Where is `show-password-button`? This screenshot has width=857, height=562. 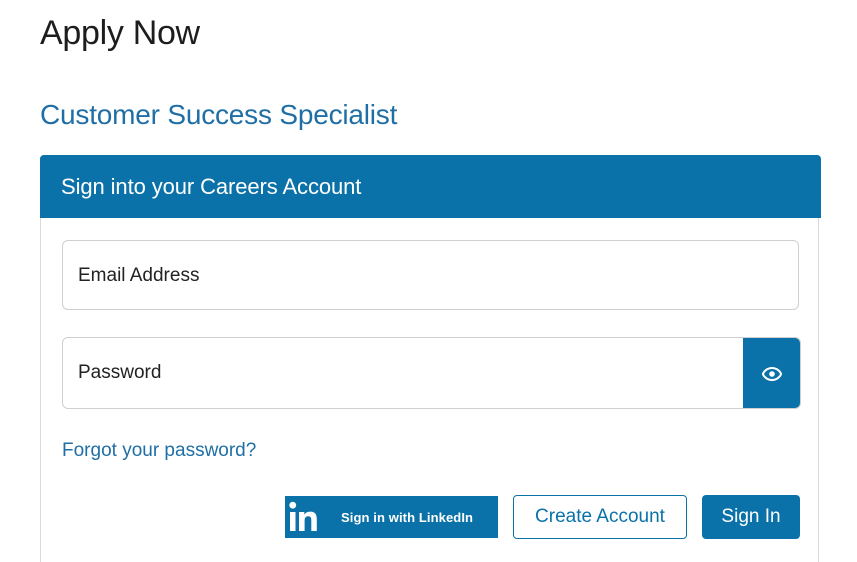 show-password-button is located at coordinates (771, 373).